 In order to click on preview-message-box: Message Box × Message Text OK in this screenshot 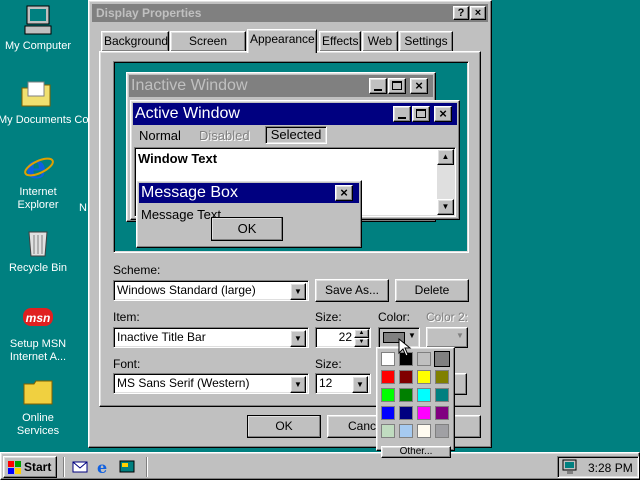, I will do `click(249, 214)`.